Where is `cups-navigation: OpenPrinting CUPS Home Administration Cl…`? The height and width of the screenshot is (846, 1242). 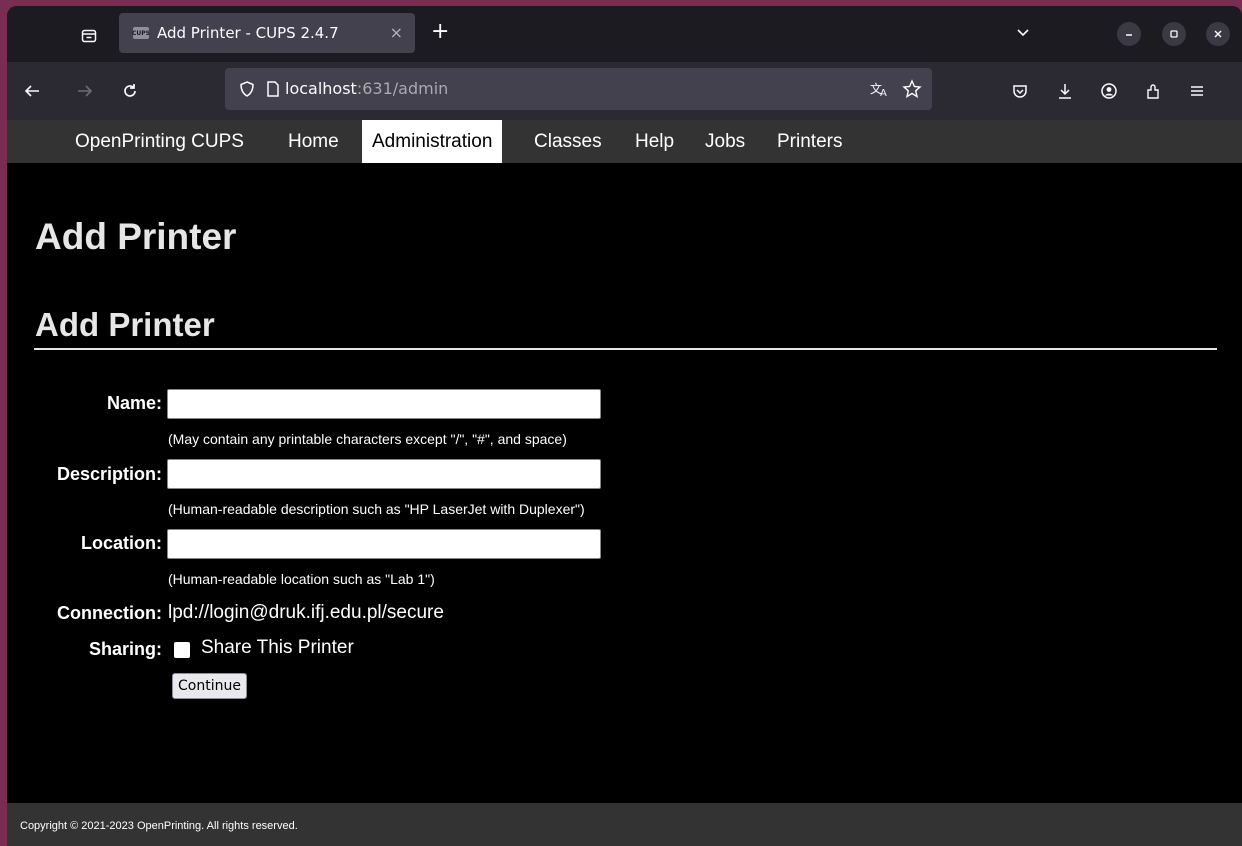
cups-navigation: OpenPrinting CUPS Home Administration Cl… is located at coordinates (624, 141).